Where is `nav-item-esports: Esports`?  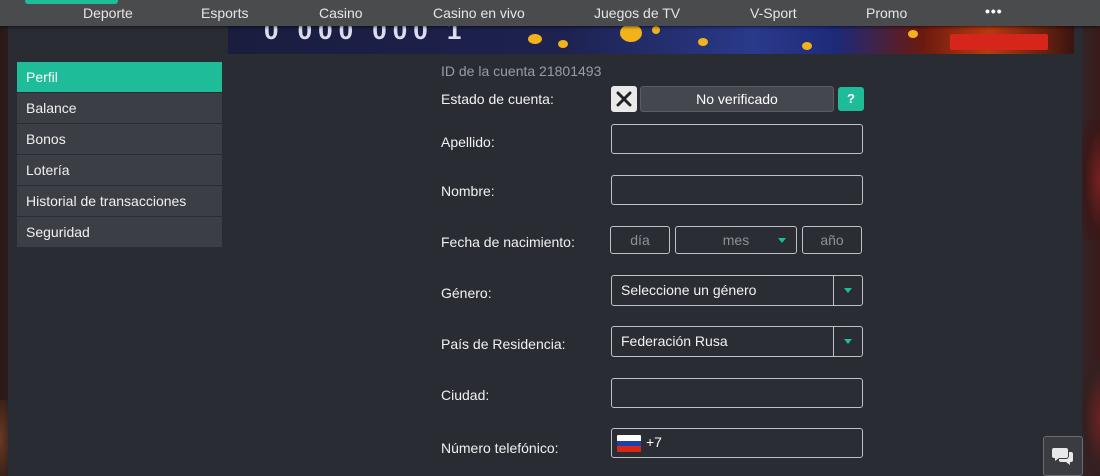 nav-item-esports: Esports is located at coordinates (224, 13).